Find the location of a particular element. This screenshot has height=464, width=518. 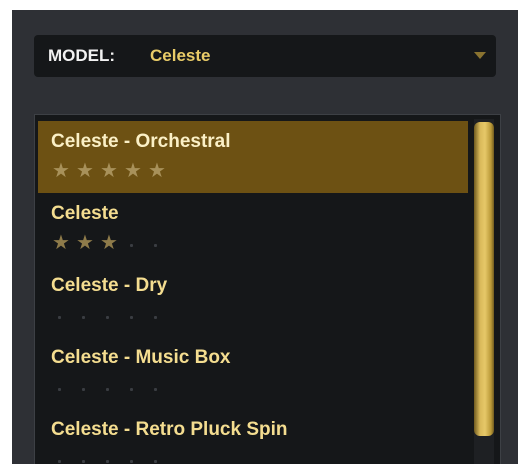

rating-stars: ★ ★ ★ ★ ★ is located at coordinates (112, 171).